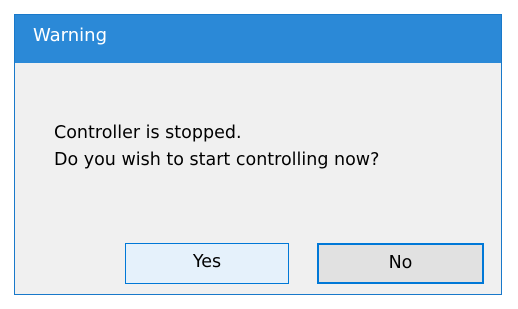  Describe the element at coordinates (258, 39) in the screenshot. I see `title-bar: Warning` at that location.